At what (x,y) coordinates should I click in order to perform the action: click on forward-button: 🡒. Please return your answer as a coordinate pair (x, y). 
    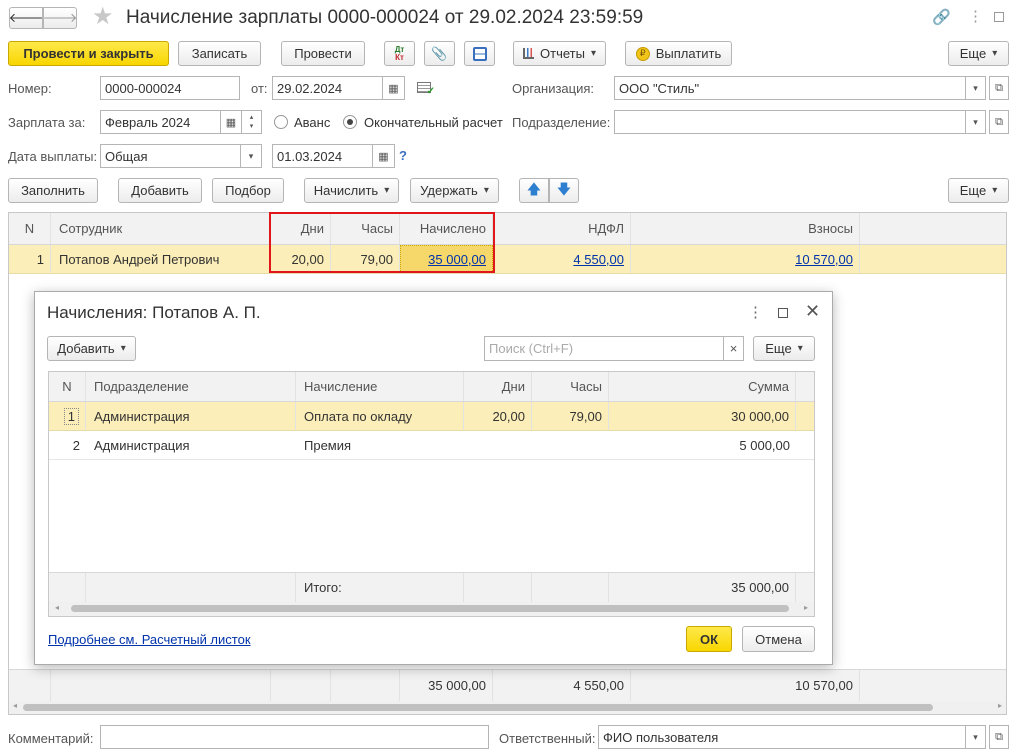
    Looking at the image, I should click on (60, 18).